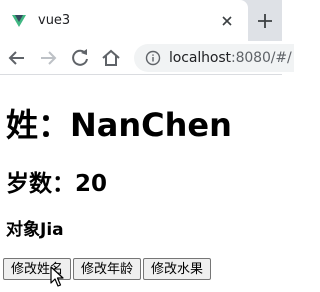 The height and width of the screenshot is (292, 320). What do you see at coordinates (177, 269) in the screenshot?
I see `change-fruit-button: 修改水果` at bounding box center [177, 269].